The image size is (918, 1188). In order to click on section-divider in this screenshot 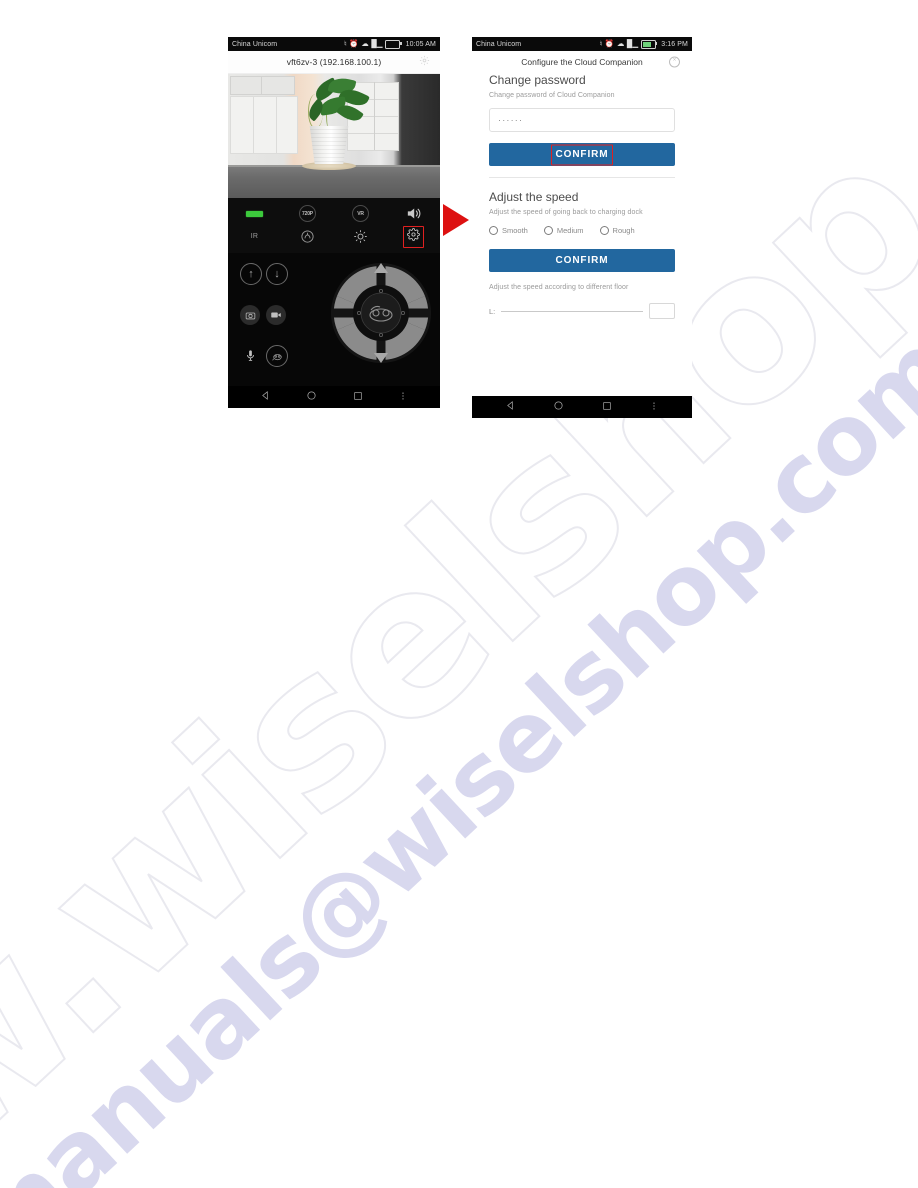, I will do `click(582, 177)`.